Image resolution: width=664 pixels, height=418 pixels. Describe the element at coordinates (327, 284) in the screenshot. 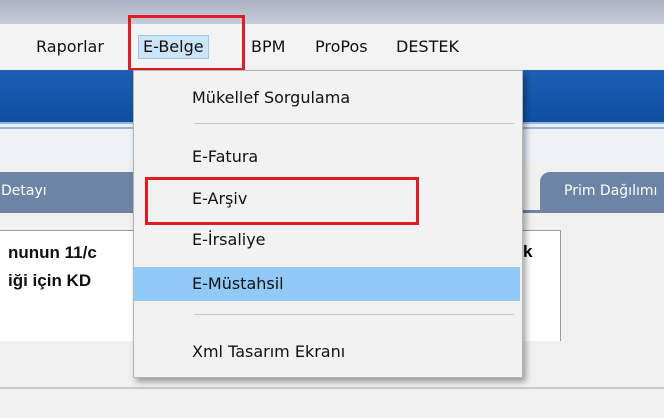

I see `menu-item-e-mustahsil: E-Müstahsil` at that location.